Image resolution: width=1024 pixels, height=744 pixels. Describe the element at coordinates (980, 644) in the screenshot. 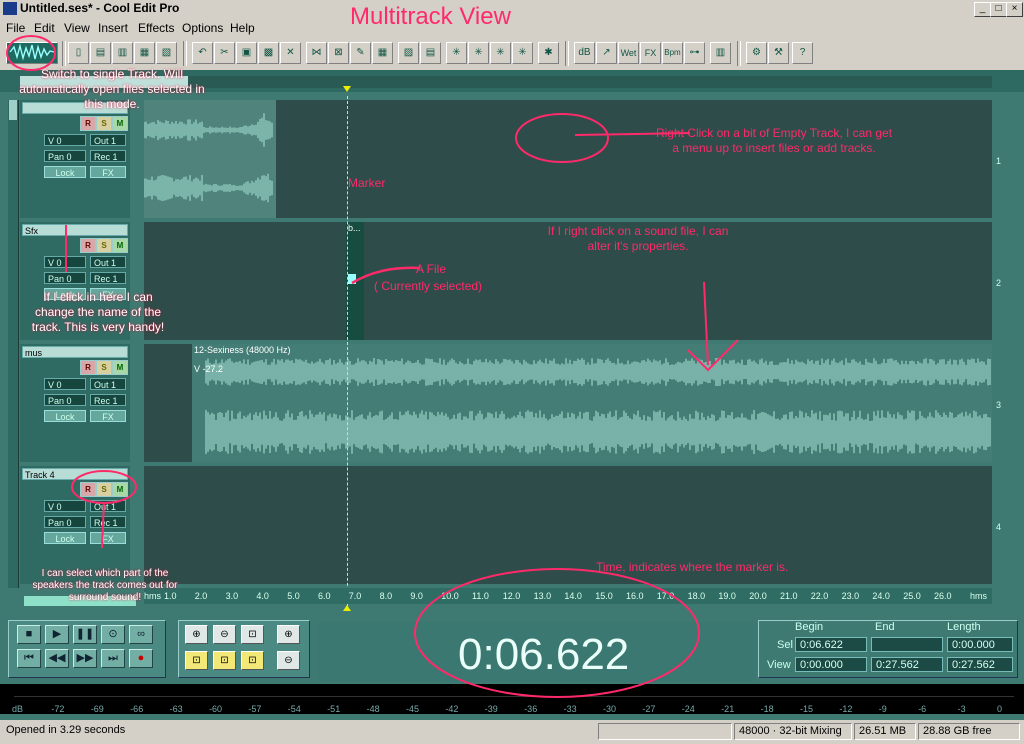

I see `sel-length-field: 0:00.000` at that location.